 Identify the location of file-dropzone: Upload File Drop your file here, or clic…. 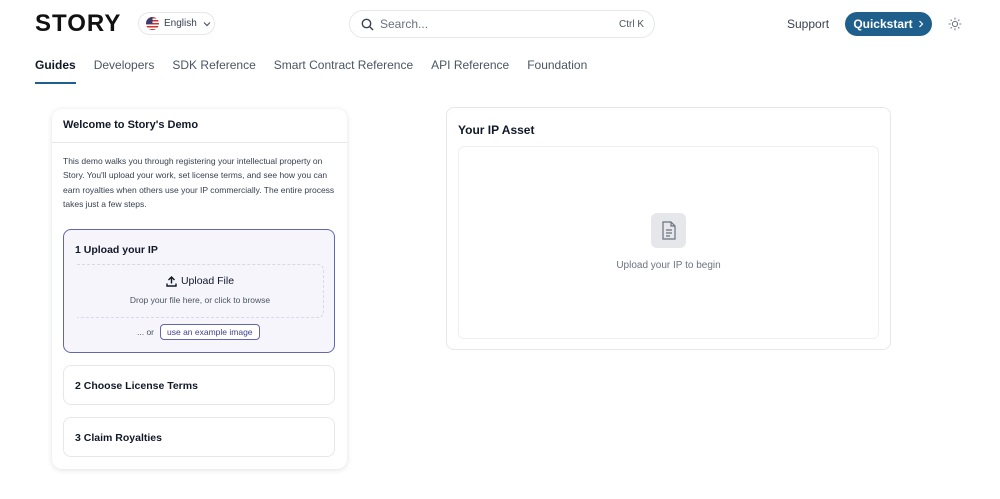
(200, 291).